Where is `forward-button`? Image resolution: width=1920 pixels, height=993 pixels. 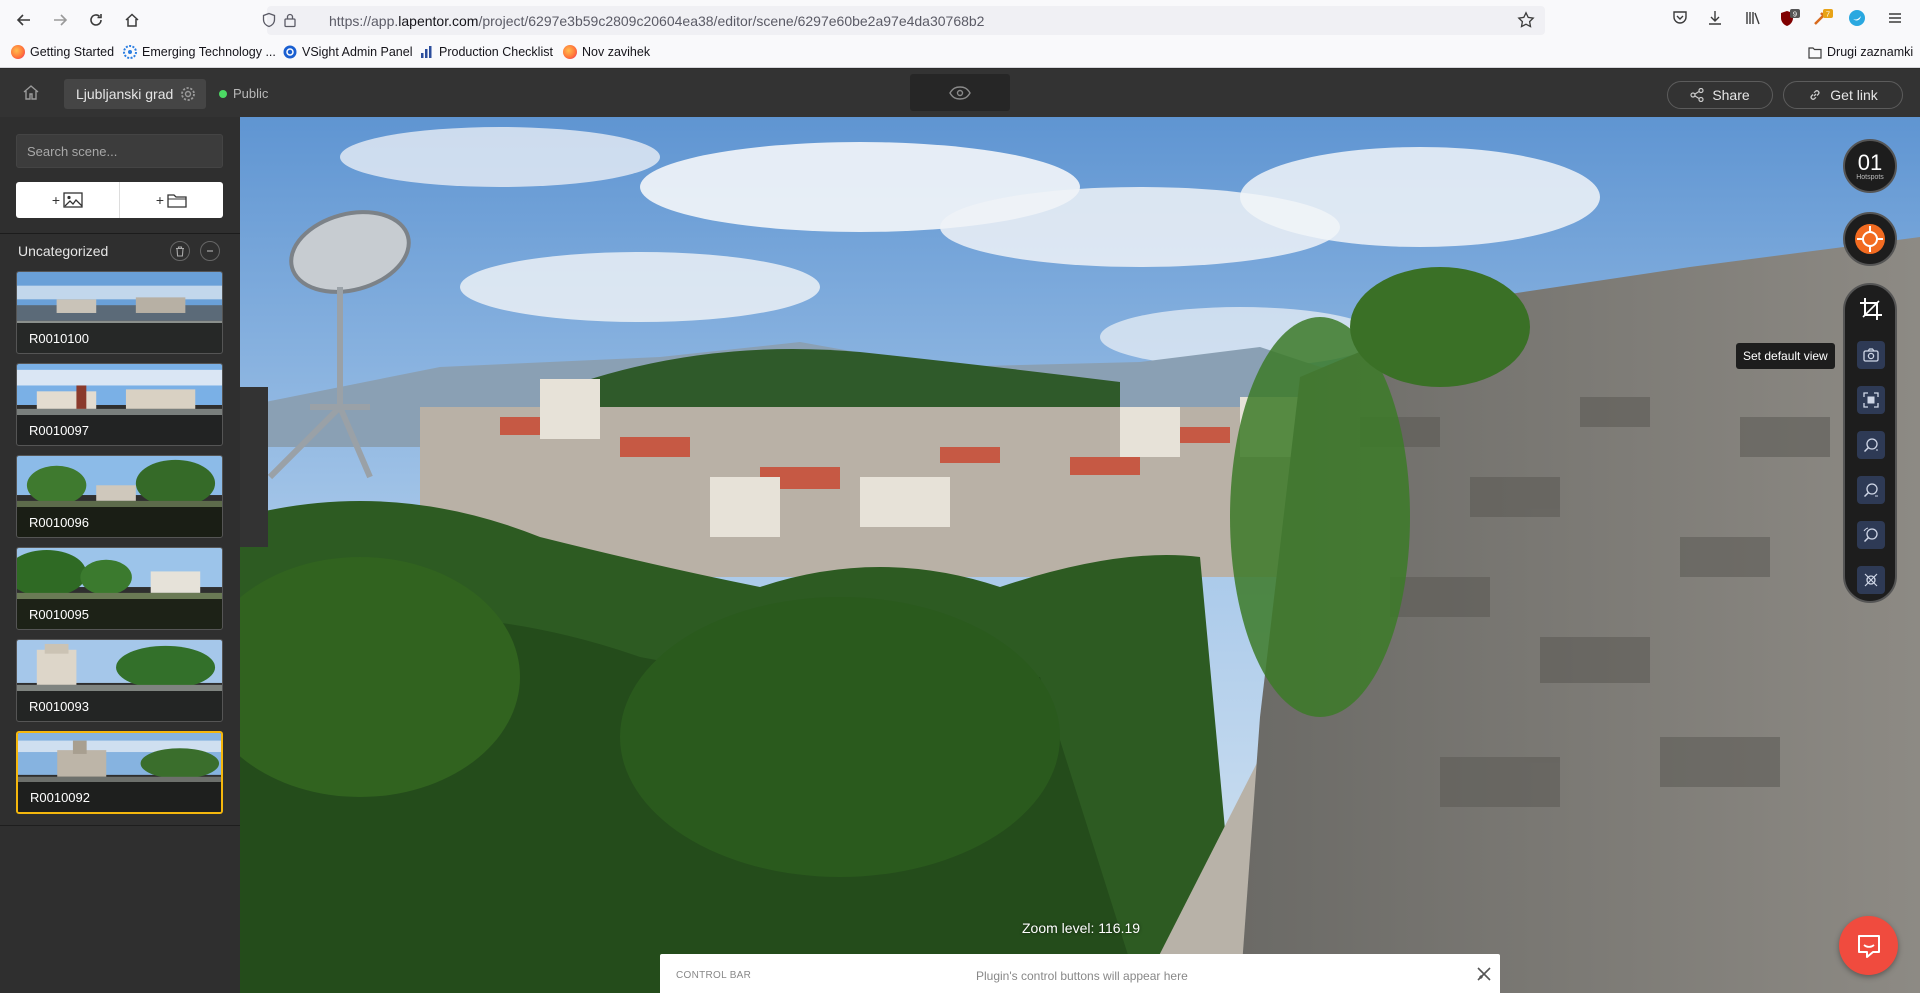
forward-button is located at coordinates (60, 20).